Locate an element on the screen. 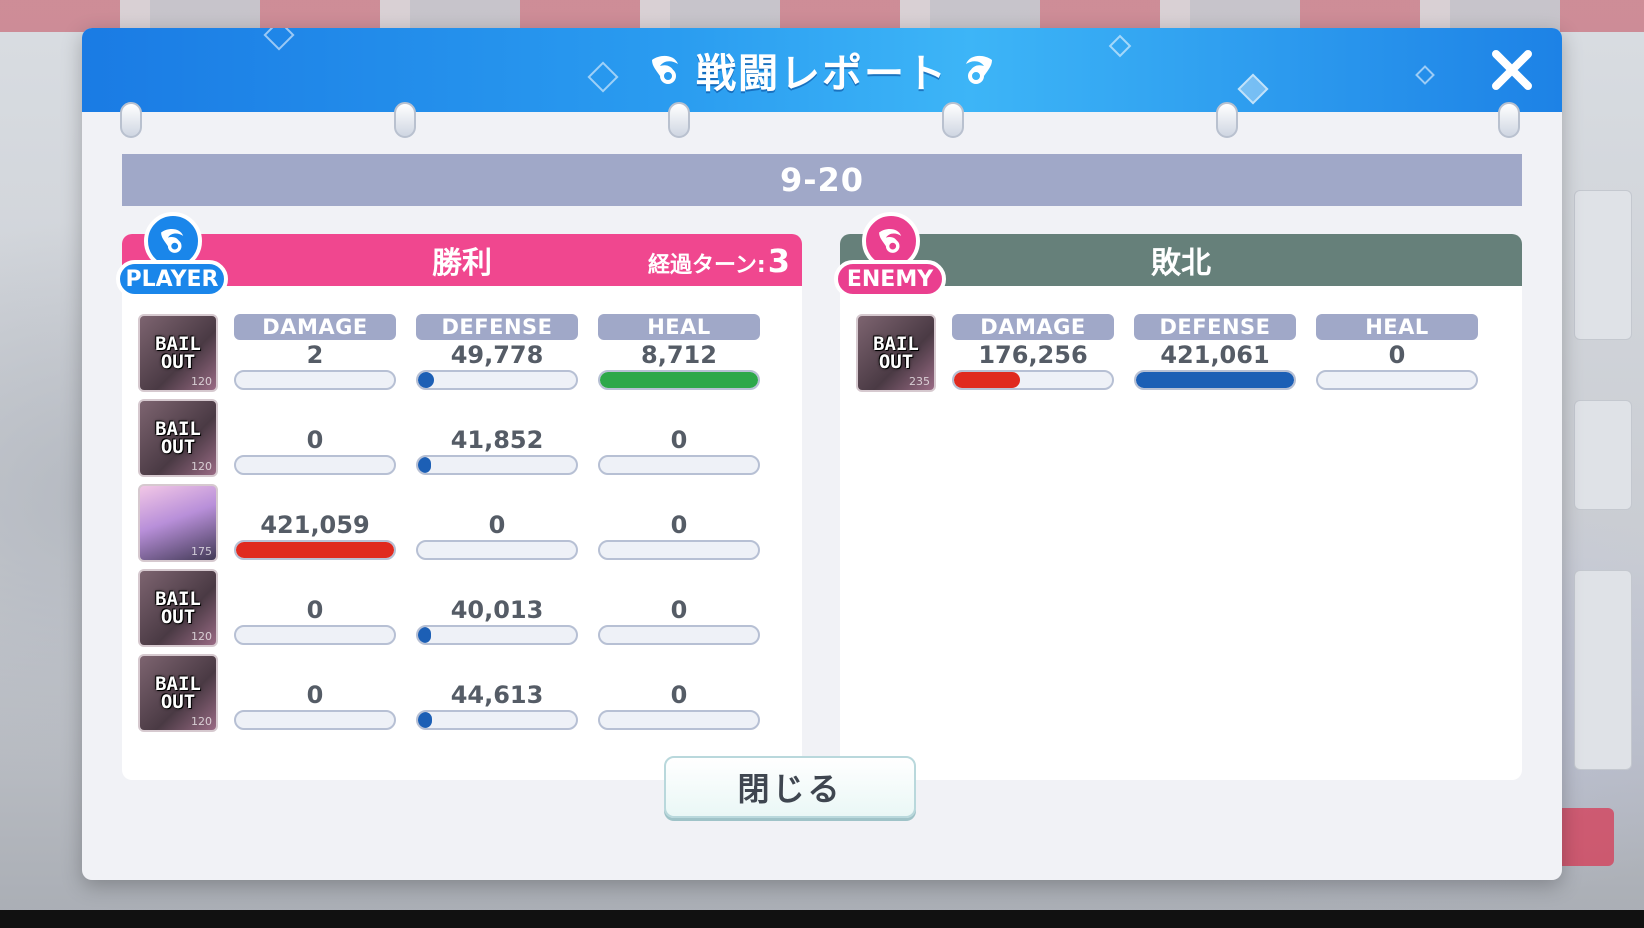 The image size is (1644, 928). dialog-header: 戦闘レポート is located at coordinates (822, 70).